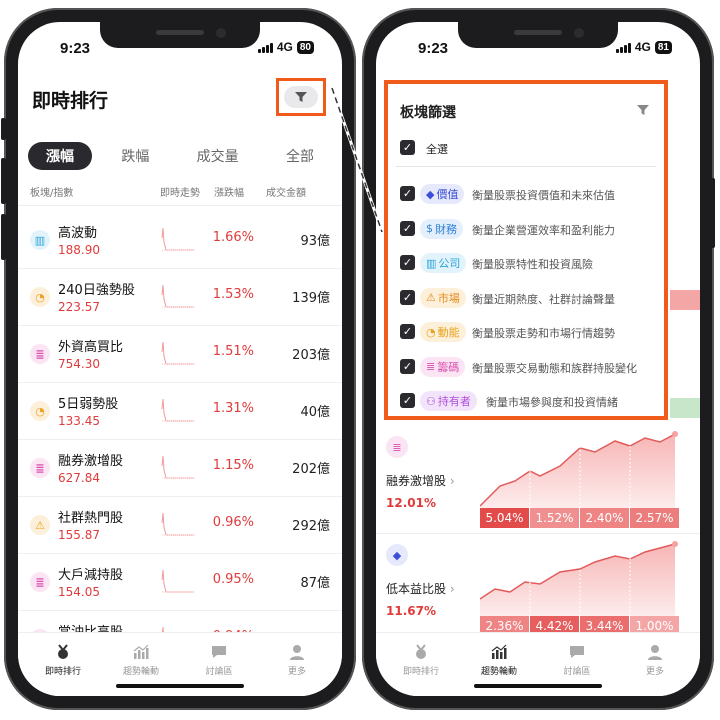 This screenshot has width=720, height=720. Describe the element at coordinates (498, 672) in the screenshot. I see `tabbar-label: 趨勢輪動` at that location.